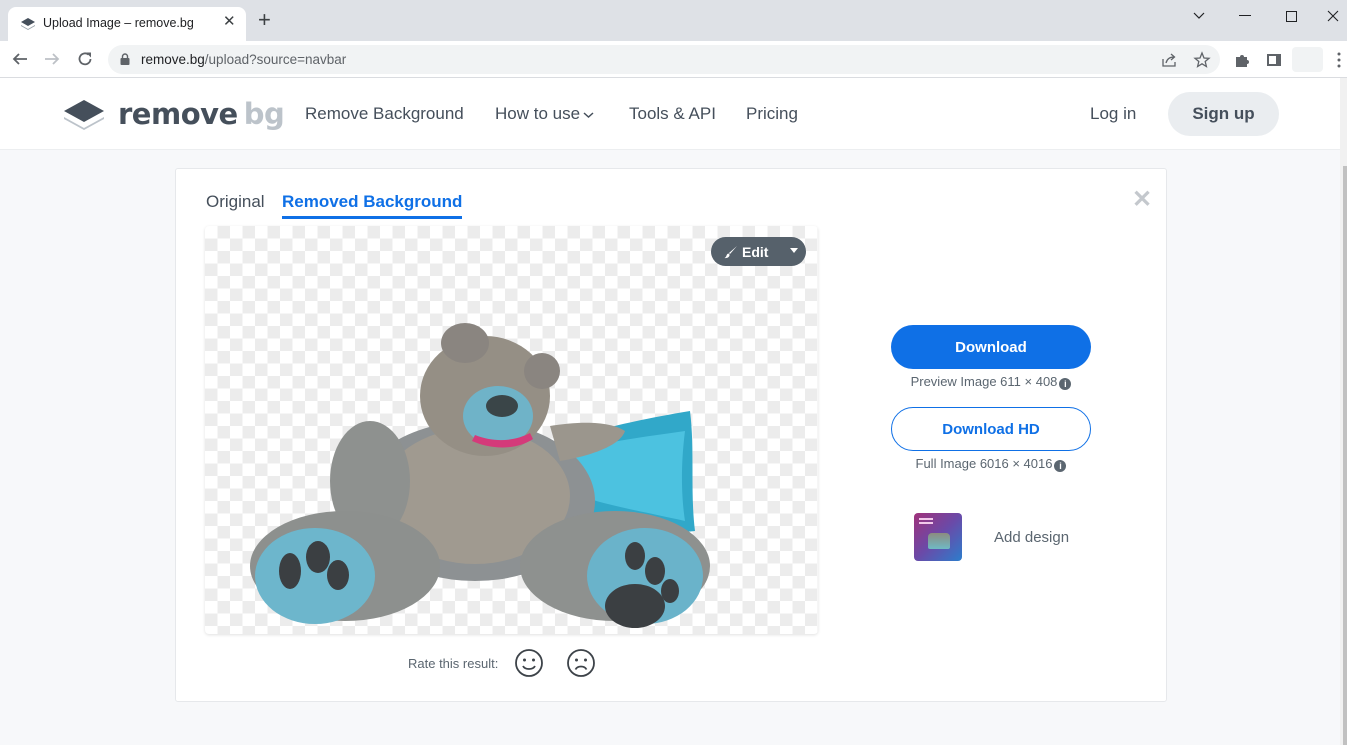 The image size is (1347, 745). Describe the element at coordinates (28, 24) in the screenshot. I see `removebg-favicon-icon` at that location.